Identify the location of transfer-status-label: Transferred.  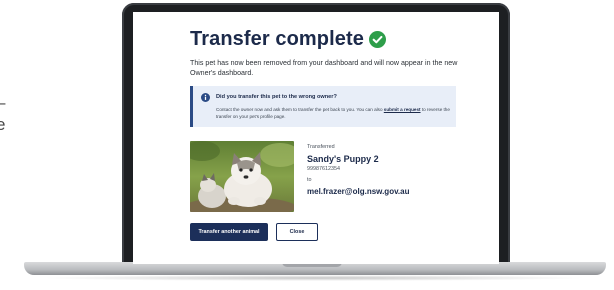
(321, 147).